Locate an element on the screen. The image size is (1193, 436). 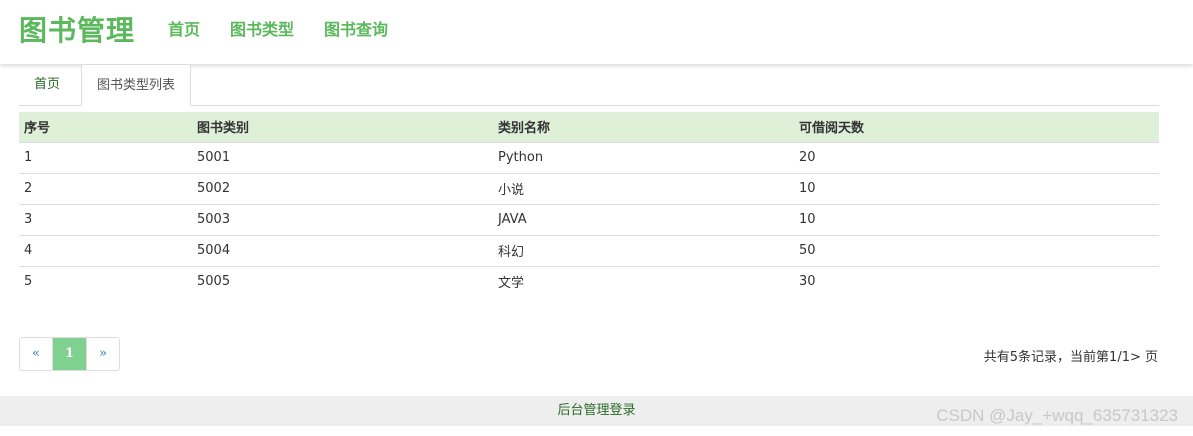
table-row: 3 5003 JAVA 10 is located at coordinates (589, 219).